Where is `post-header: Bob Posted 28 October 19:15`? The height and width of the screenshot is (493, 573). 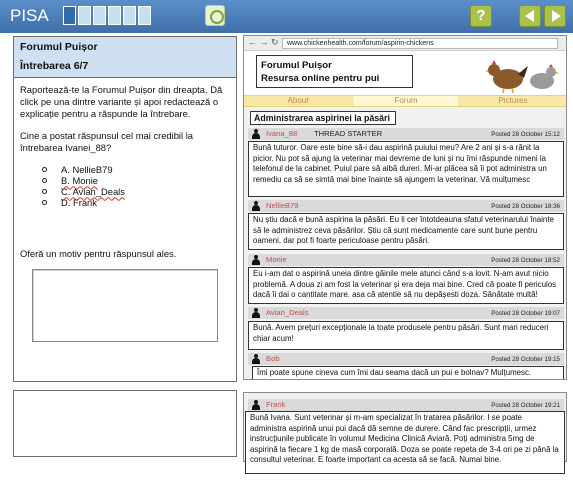 post-header: Bob Posted 28 October 19:15 is located at coordinates (406, 359).